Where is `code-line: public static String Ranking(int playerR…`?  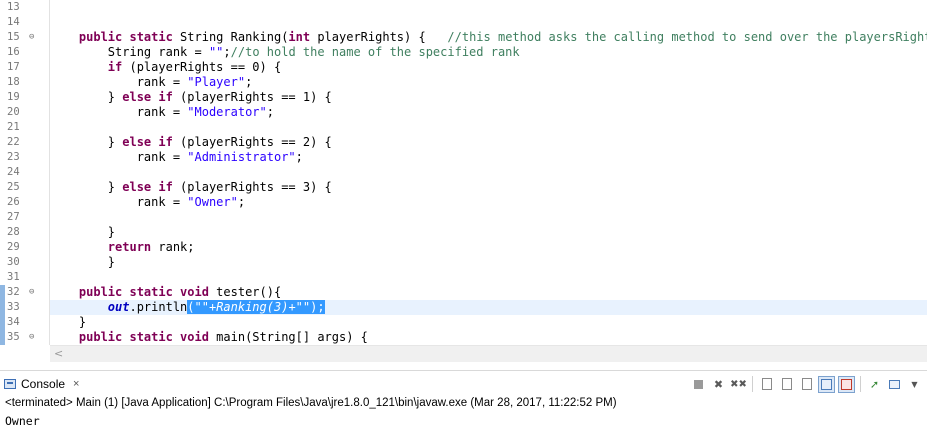
code-line: public static String Ranking(int playerR… is located at coordinates (488, 37).